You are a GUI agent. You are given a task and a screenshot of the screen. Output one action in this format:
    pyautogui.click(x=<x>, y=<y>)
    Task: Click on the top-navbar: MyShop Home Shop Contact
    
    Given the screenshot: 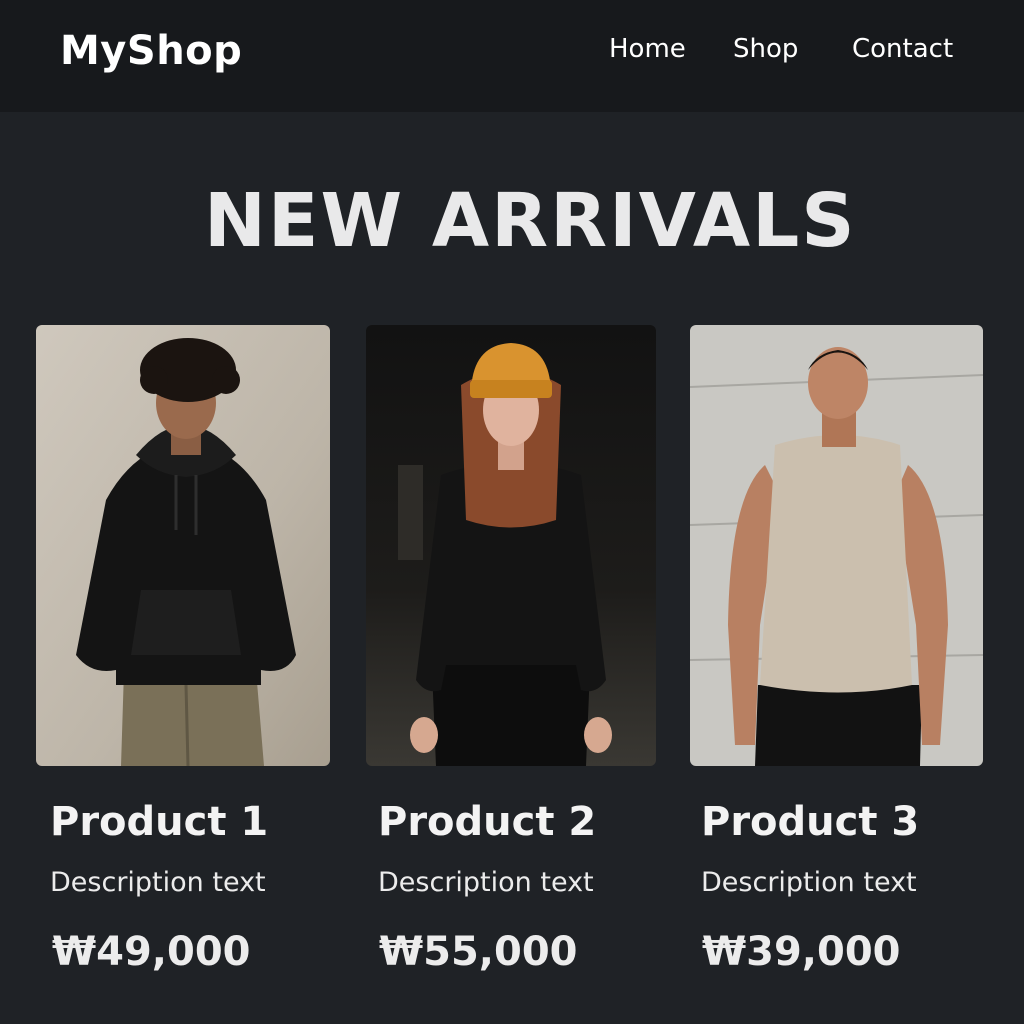 What is the action you would take?
    pyautogui.click(x=512, y=56)
    